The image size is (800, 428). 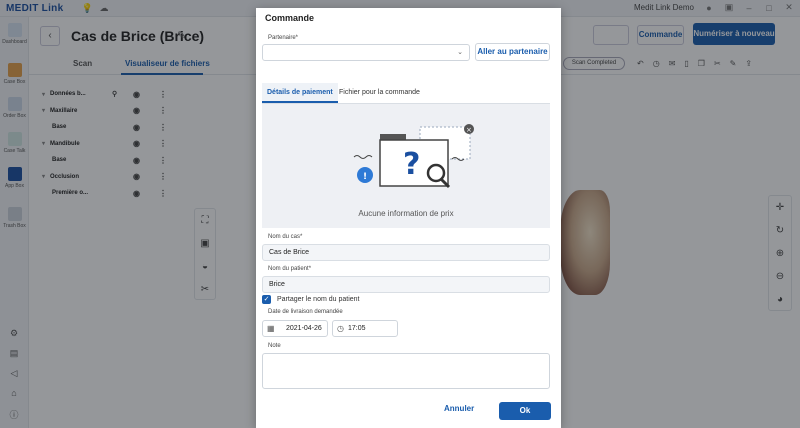 What do you see at coordinates (379, 93) in the screenshot?
I see `tab-order-files: Fichier pour la commande` at bounding box center [379, 93].